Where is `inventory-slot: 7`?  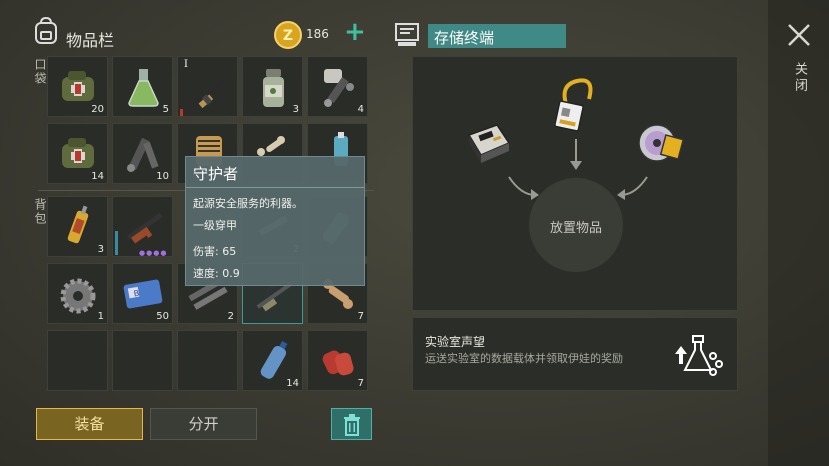 inventory-slot: 7 is located at coordinates (337, 360).